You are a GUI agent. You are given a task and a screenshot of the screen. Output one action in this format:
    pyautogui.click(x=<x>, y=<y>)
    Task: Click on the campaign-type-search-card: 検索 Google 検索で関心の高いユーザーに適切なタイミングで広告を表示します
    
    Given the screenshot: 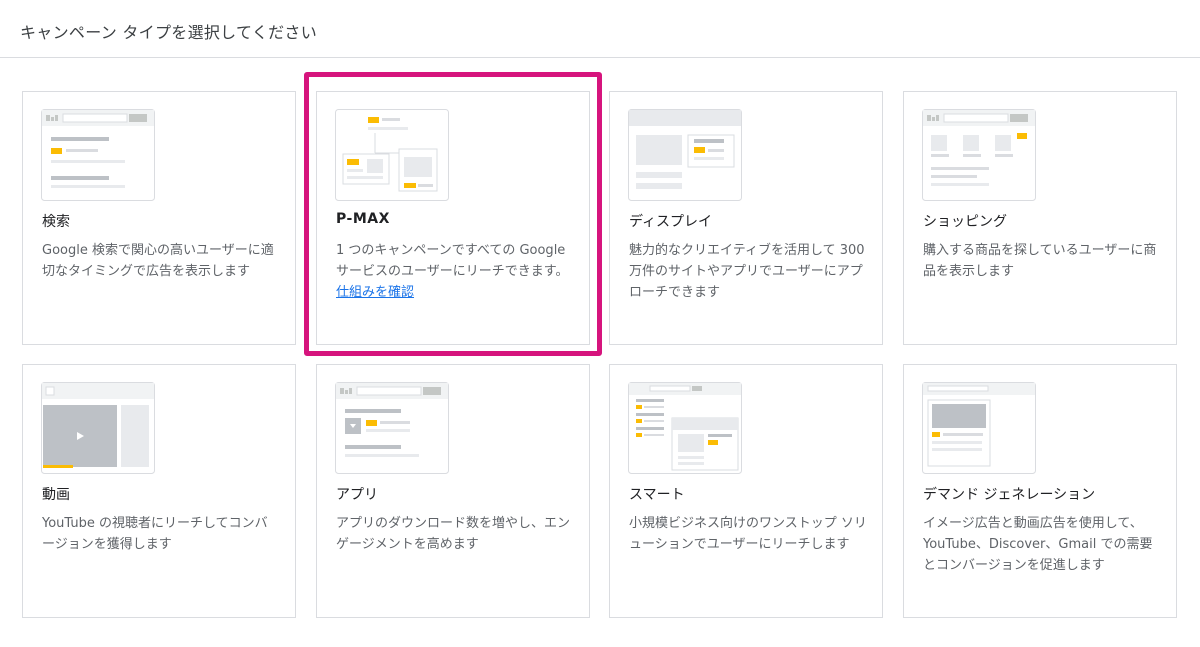 What is the action you would take?
    pyautogui.click(x=159, y=218)
    